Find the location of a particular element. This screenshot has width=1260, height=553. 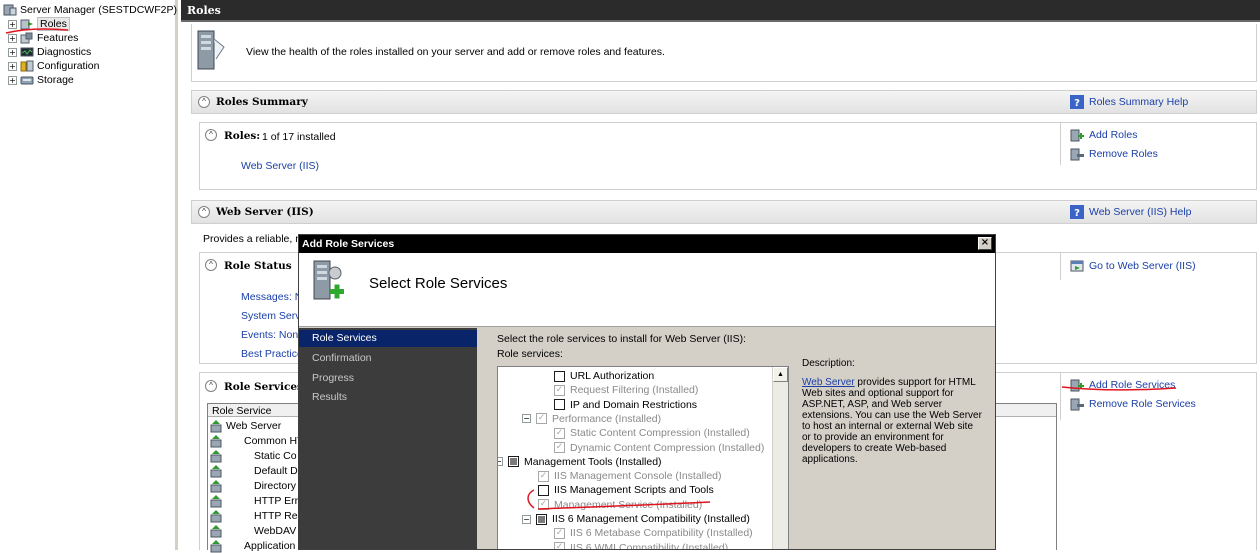

table-row: HTTP Red is located at coordinates (255, 516).